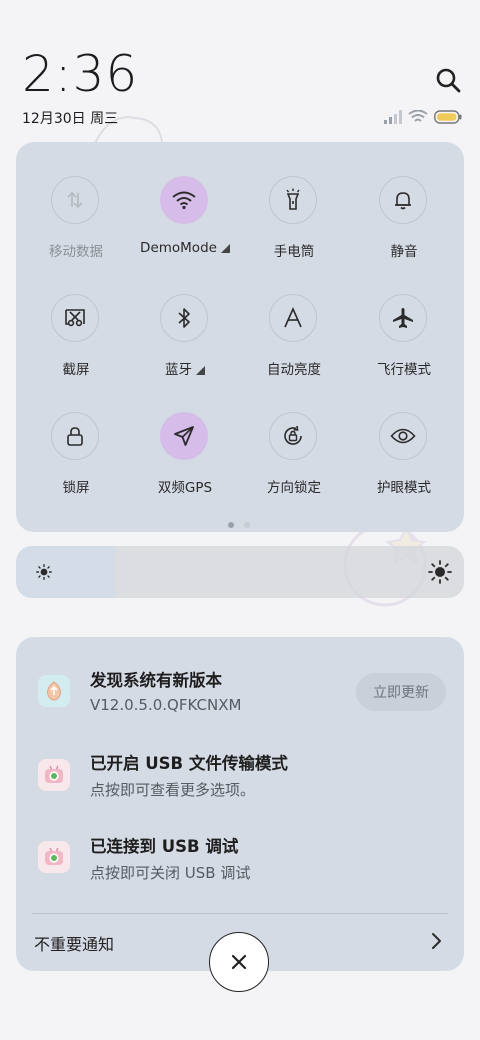  I want to click on tile-rotation-lock-button, so click(293, 436).